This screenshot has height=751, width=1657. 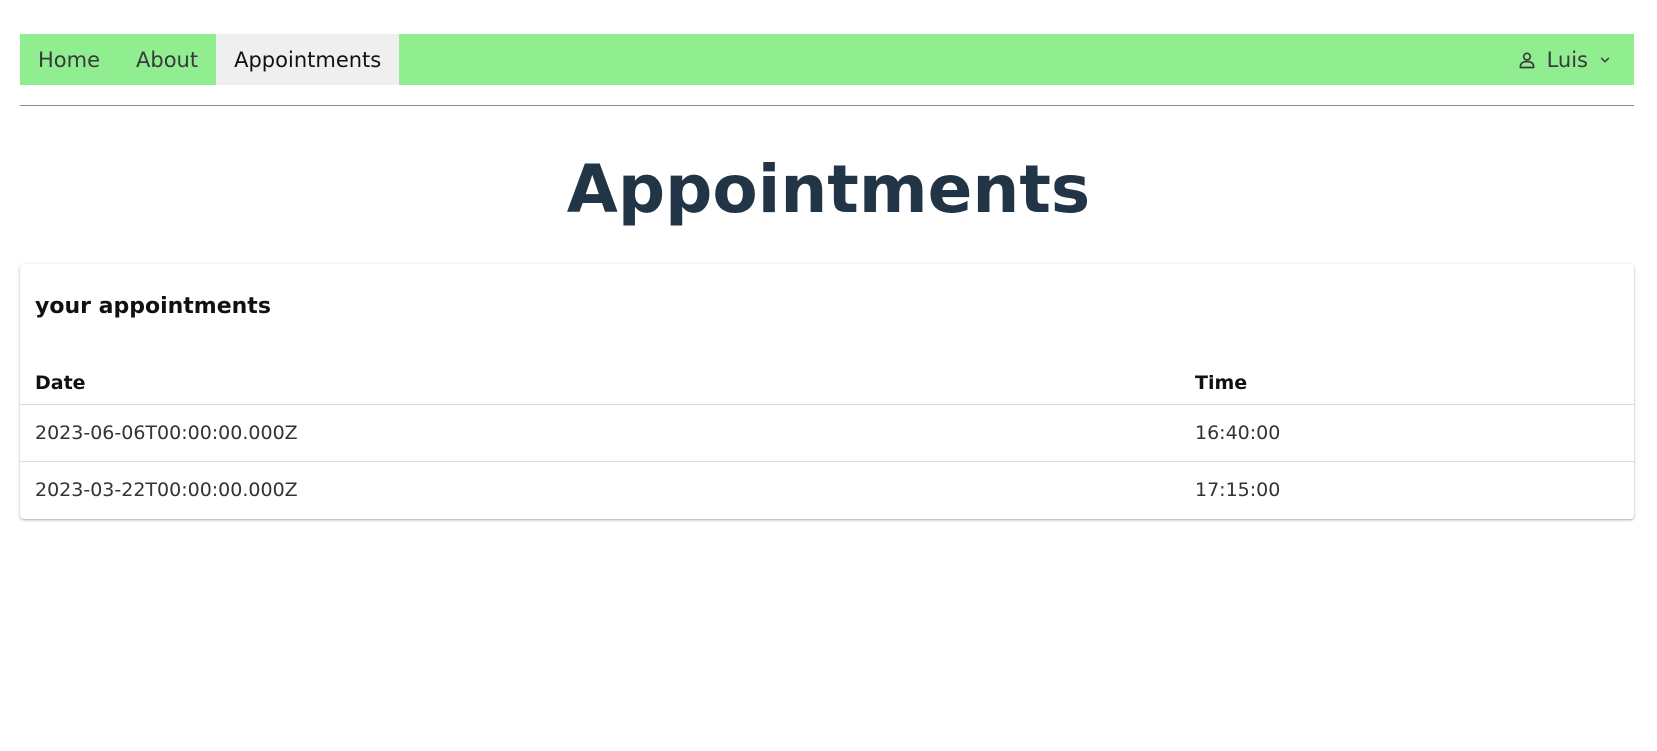 I want to click on user-menu: Luis, so click(x=1575, y=59).